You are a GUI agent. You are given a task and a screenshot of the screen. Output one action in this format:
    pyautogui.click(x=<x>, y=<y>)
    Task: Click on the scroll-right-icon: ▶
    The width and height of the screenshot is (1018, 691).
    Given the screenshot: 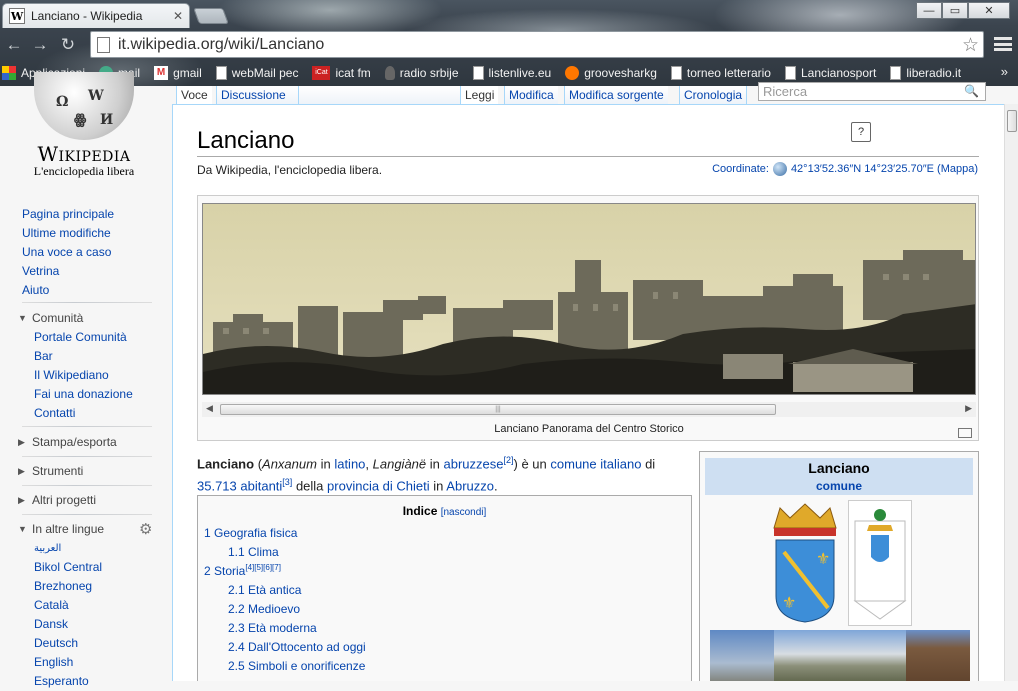 What is the action you would take?
    pyautogui.click(x=968, y=408)
    